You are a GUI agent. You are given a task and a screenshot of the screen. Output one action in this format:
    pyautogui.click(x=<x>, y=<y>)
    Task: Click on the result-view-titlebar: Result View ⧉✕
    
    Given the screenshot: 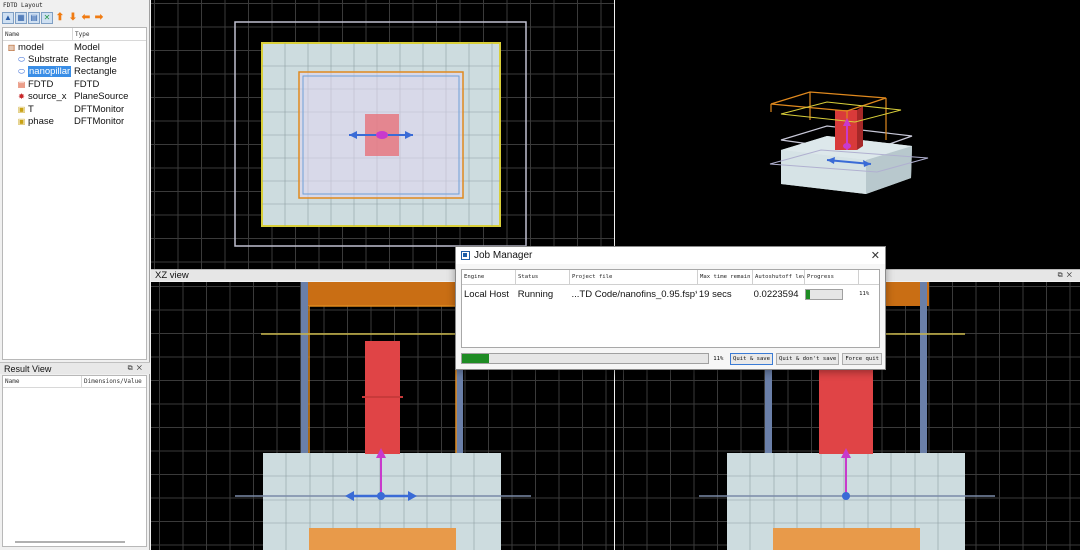 What is the action you would take?
    pyautogui.click(x=75, y=368)
    